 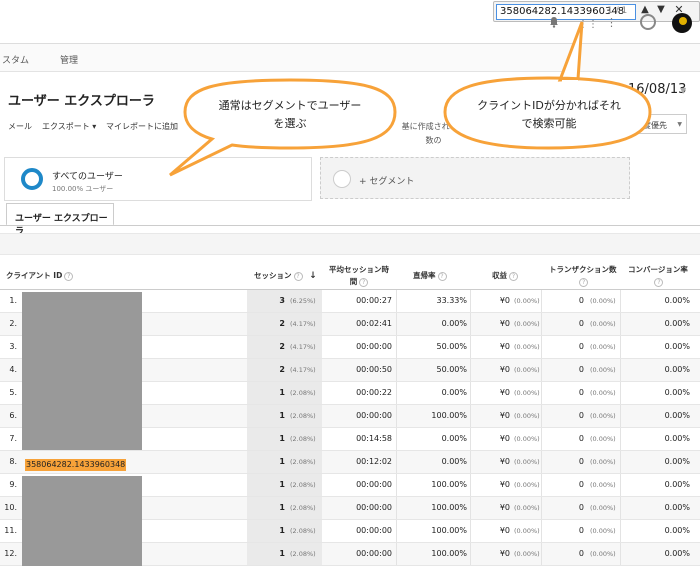 What do you see at coordinates (40, 275) in the screenshot?
I see `column-header-client-id: クライアント ID?` at bounding box center [40, 275].